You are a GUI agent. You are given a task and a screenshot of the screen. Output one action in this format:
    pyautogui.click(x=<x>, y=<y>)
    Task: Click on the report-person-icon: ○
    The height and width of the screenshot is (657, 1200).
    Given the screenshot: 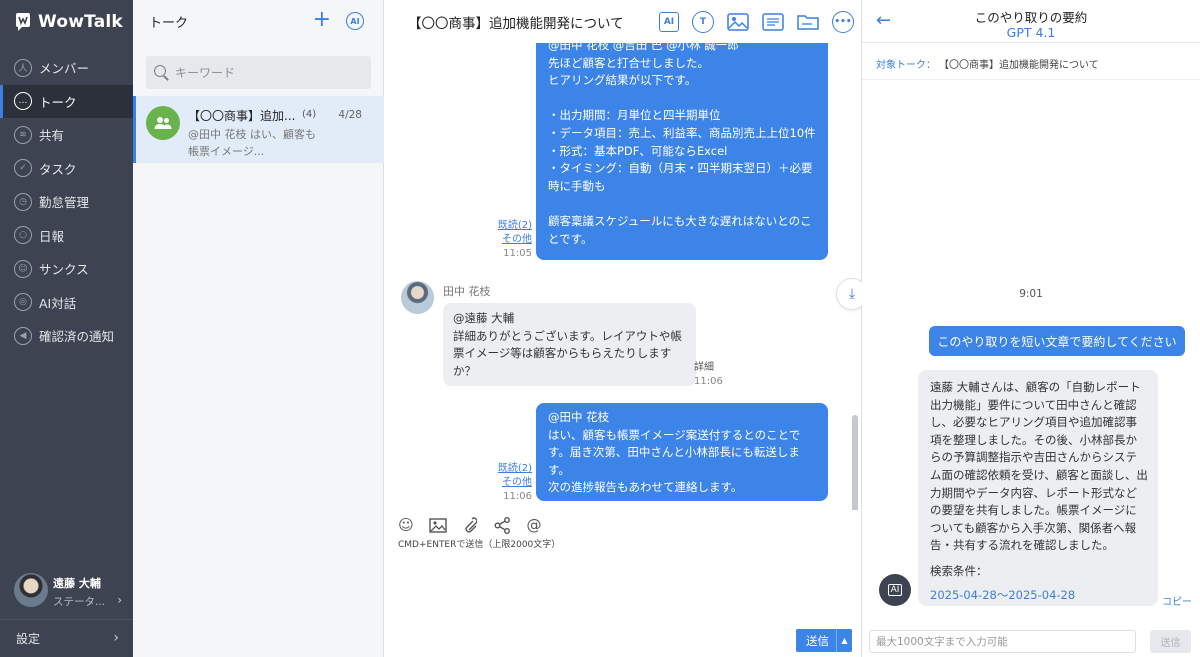 What is the action you would take?
    pyautogui.click(x=23, y=235)
    